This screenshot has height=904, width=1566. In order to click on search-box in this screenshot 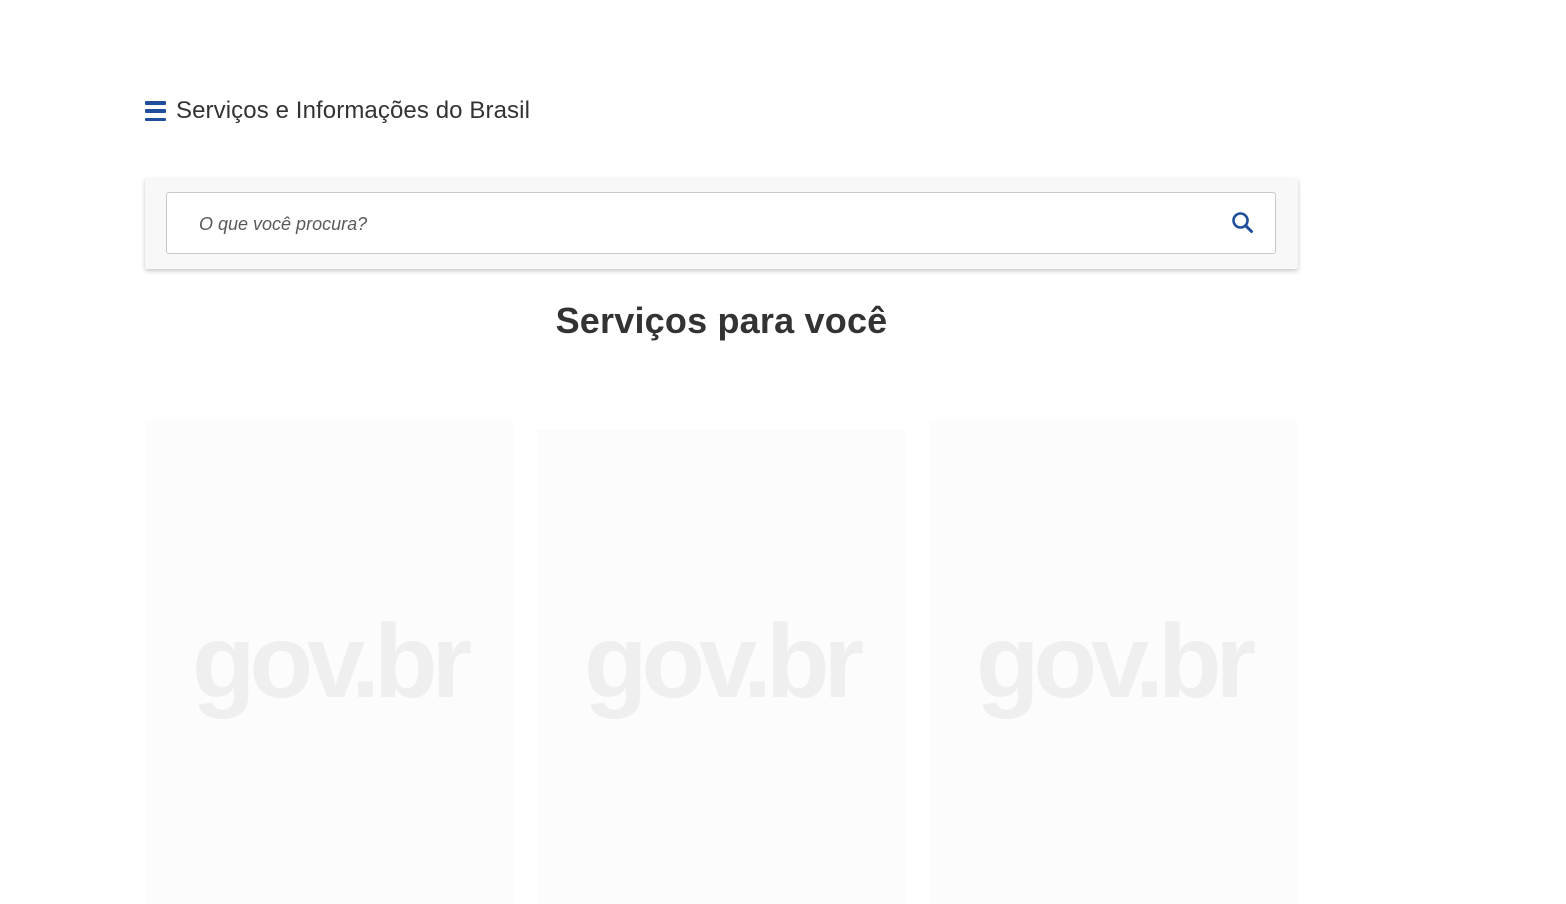, I will do `click(721, 223)`.